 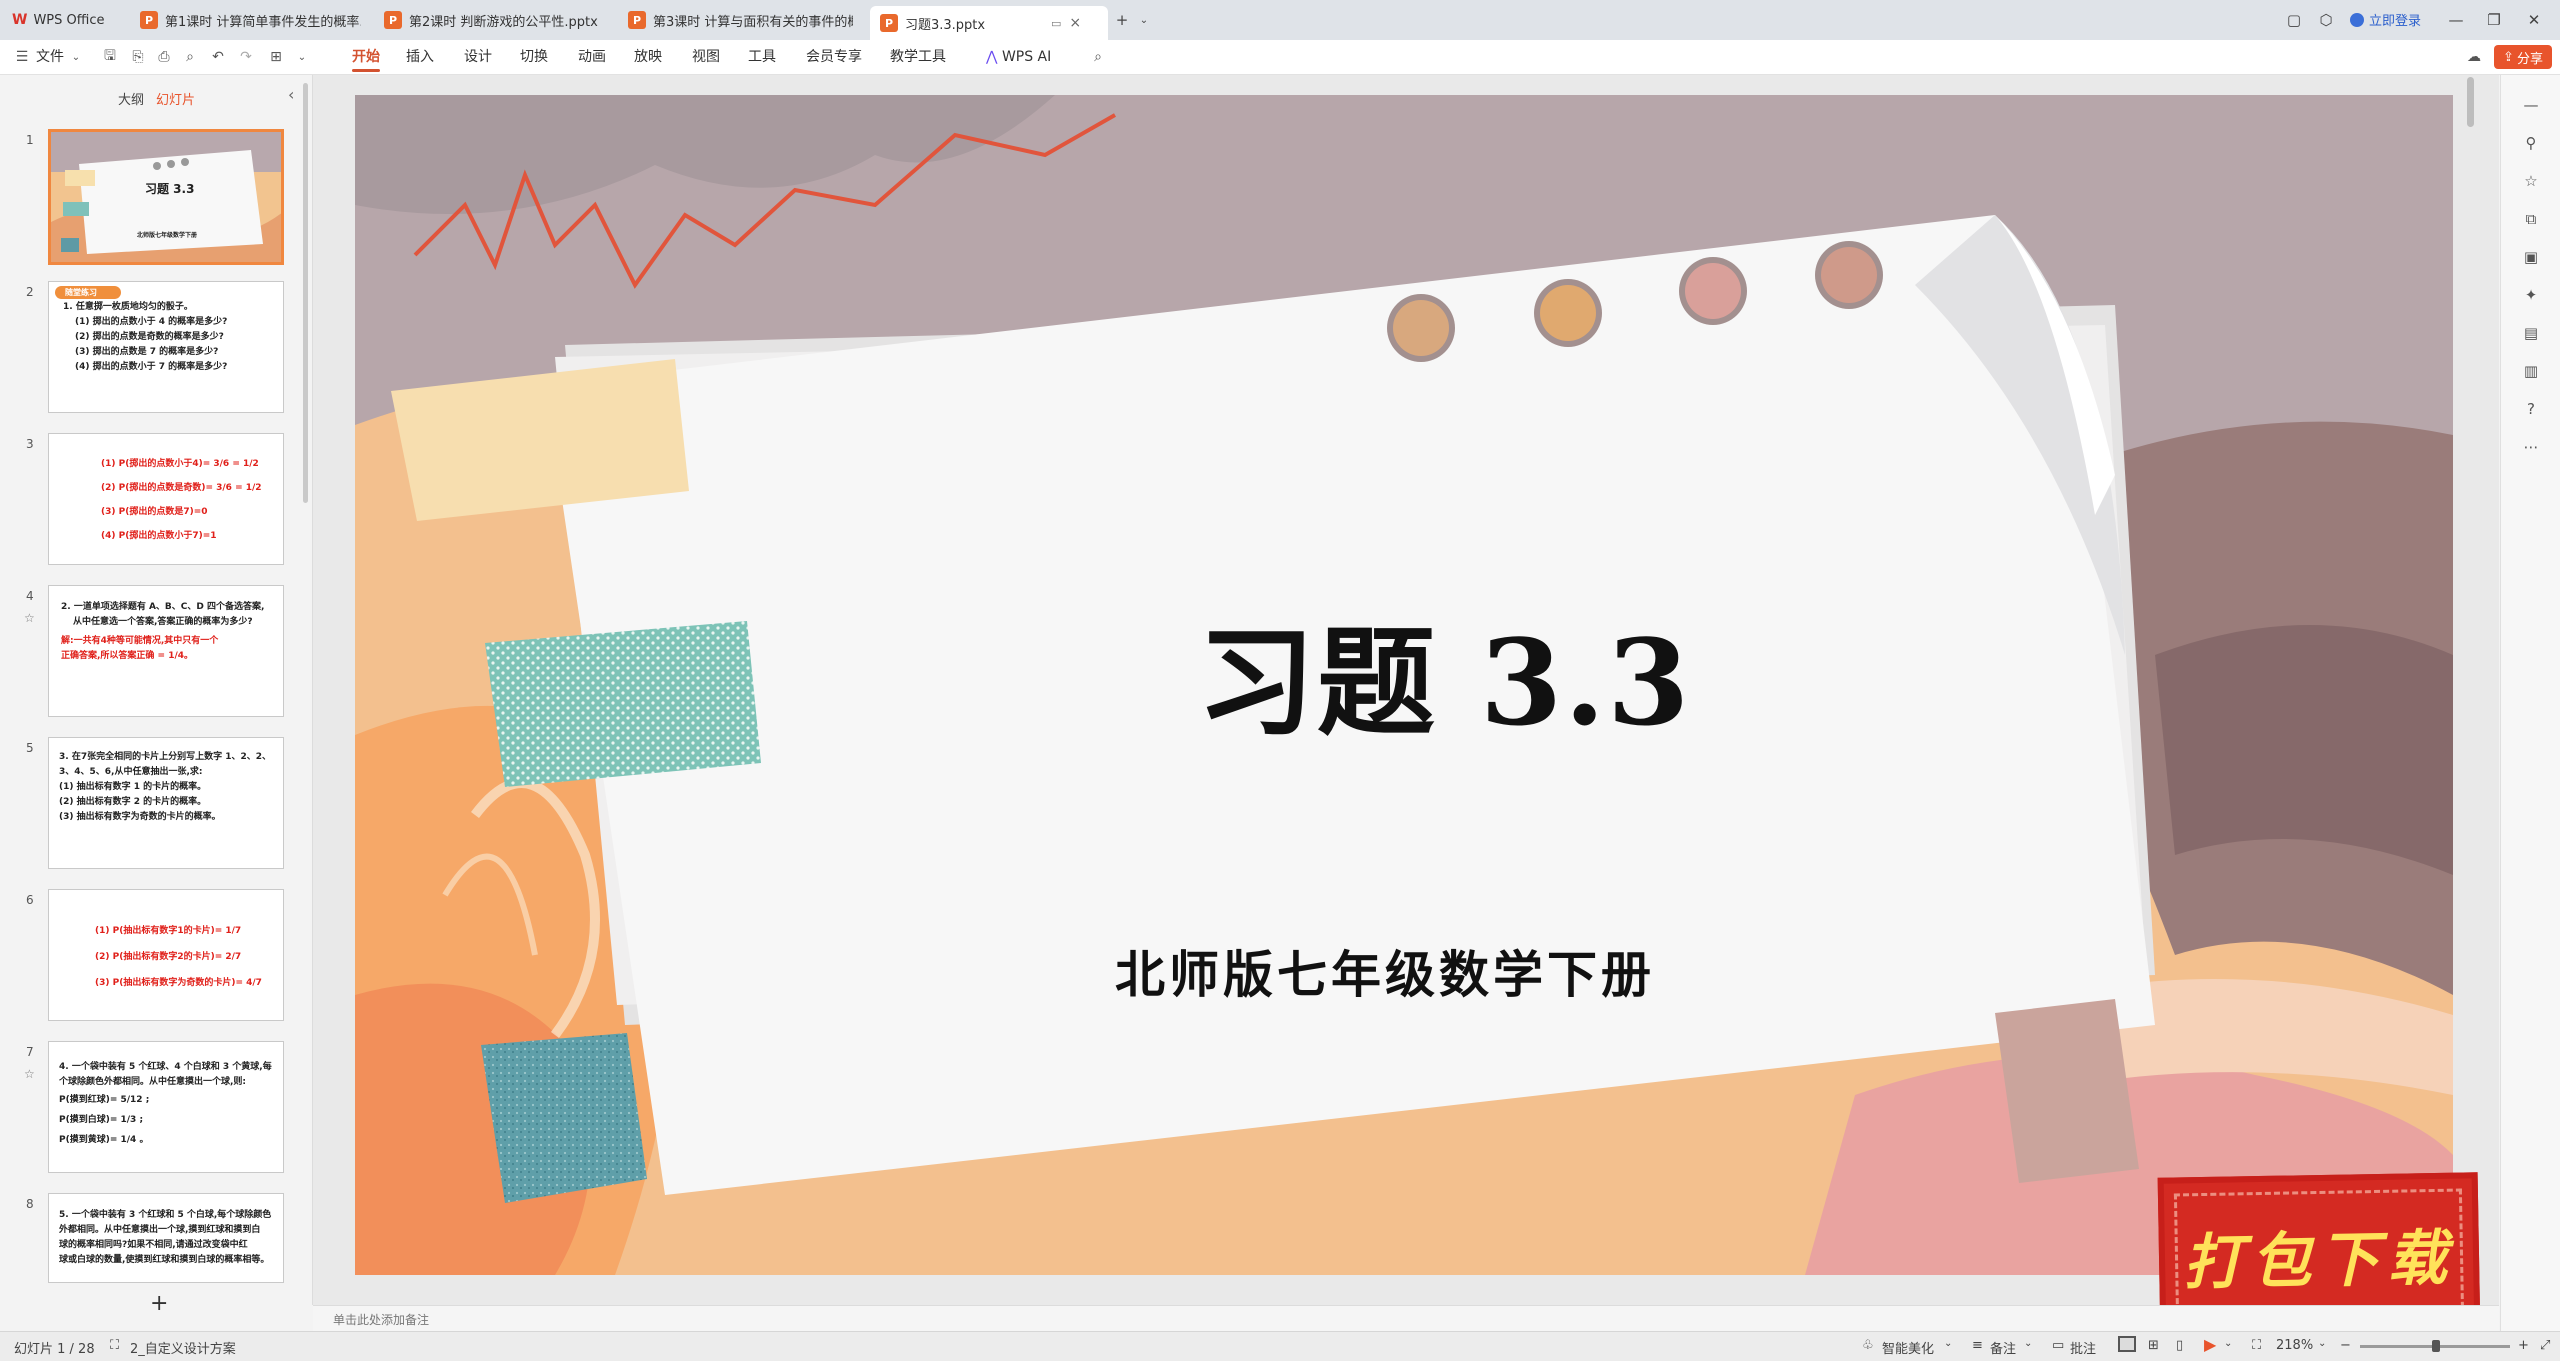 I want to click on tab-list-icon: ⌄, so click(x=1144, y=20).